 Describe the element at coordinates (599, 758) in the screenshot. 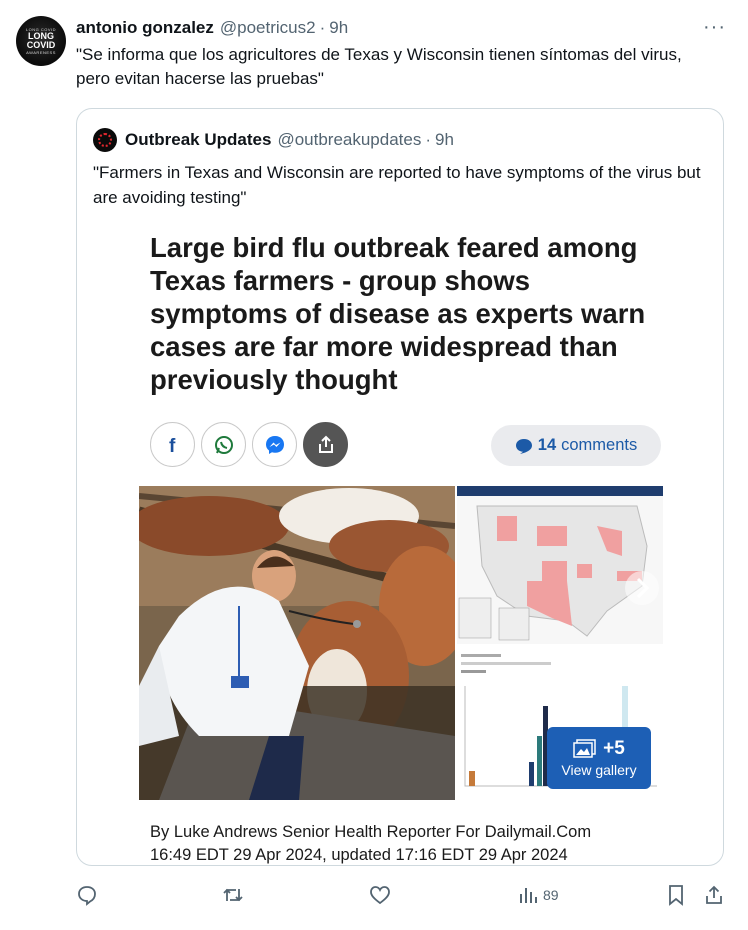

I see `view-gallery-button: +5 View gallery` at that location.